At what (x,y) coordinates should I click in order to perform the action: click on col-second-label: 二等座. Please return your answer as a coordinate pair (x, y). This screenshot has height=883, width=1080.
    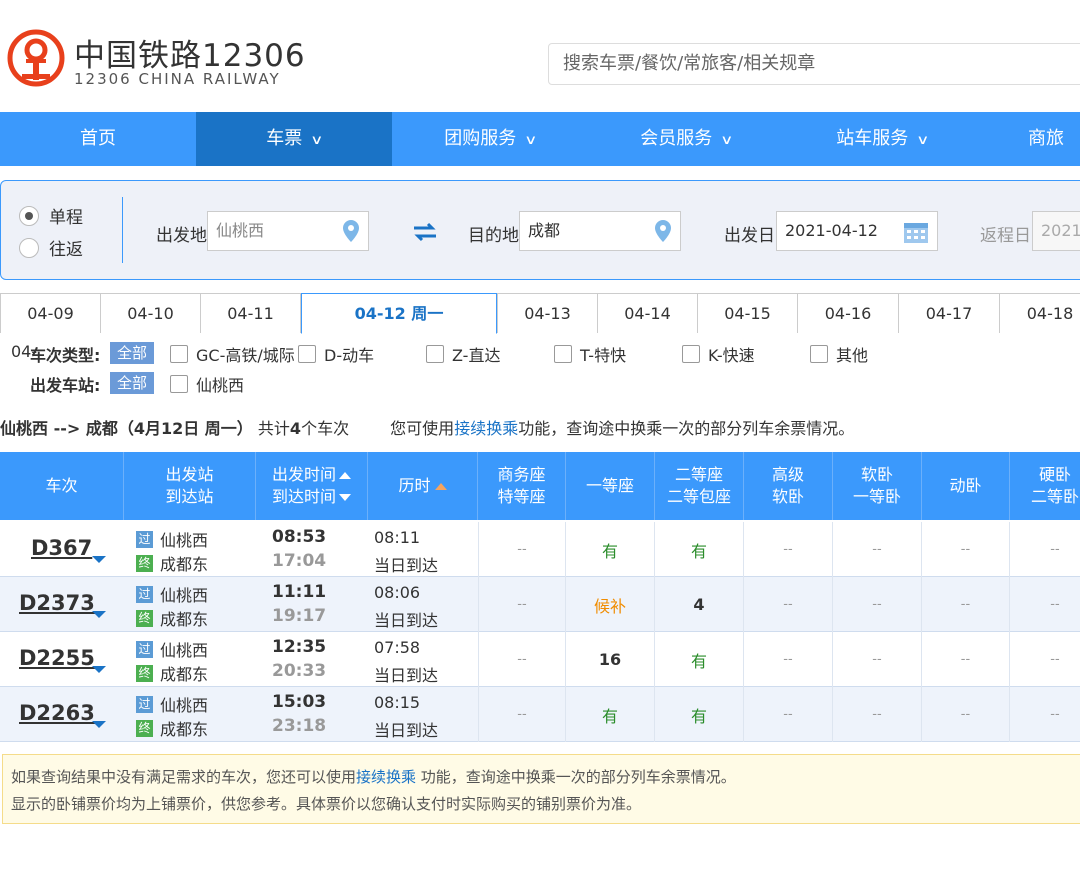
    Looking at the image, I should click on (698, 474).